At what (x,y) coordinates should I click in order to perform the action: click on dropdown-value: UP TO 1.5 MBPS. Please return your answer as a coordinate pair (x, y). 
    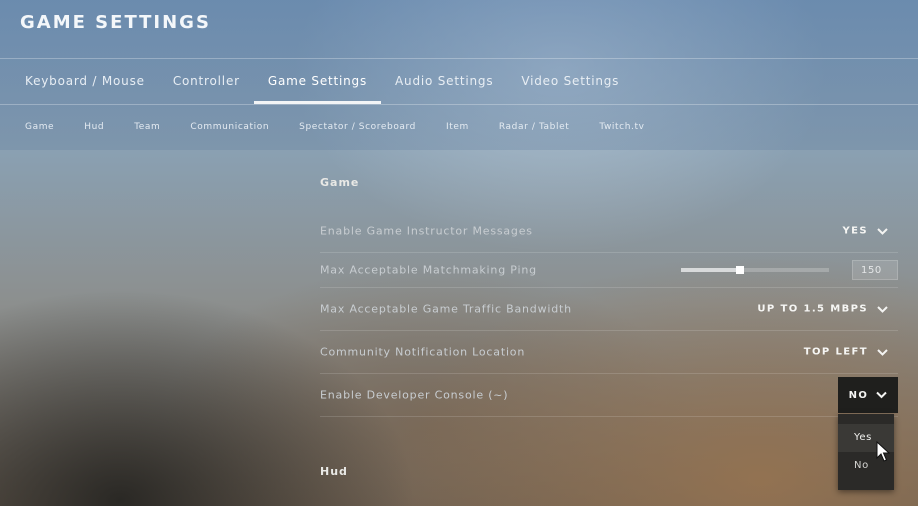
    Looking at the image, I should click on (812, 309).